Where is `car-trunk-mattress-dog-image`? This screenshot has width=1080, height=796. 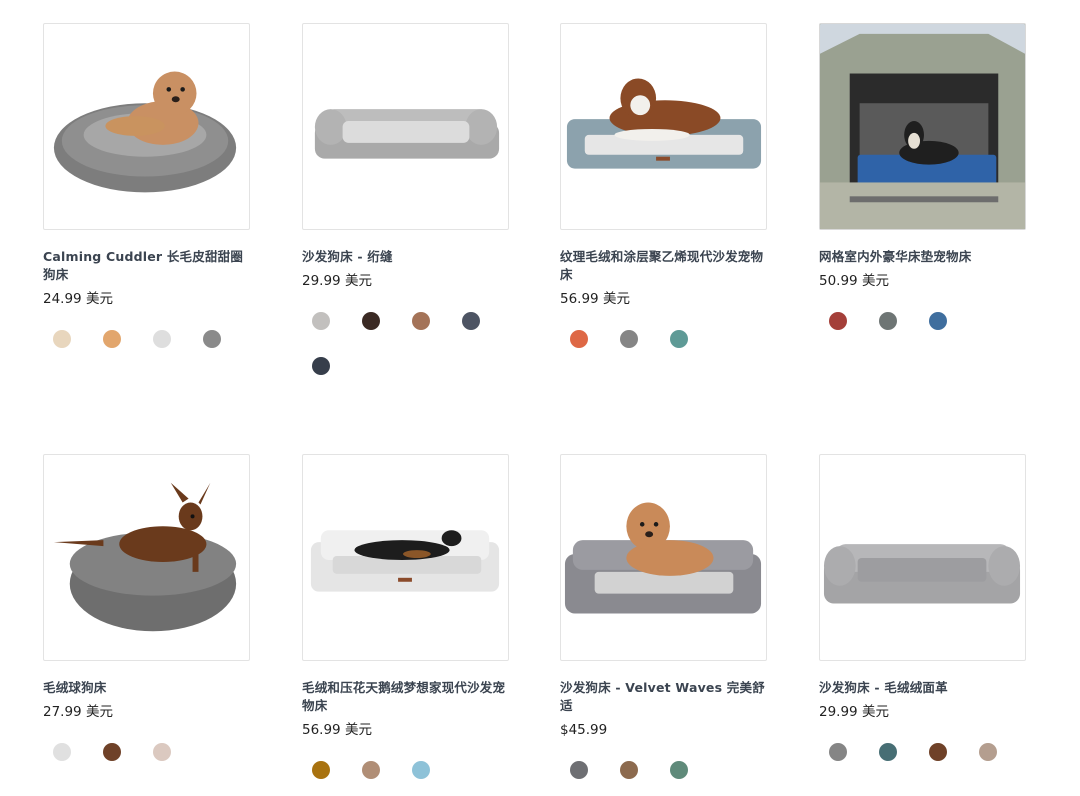
car-trunk-mattress-dog-image is located at coordinates (922, 126).